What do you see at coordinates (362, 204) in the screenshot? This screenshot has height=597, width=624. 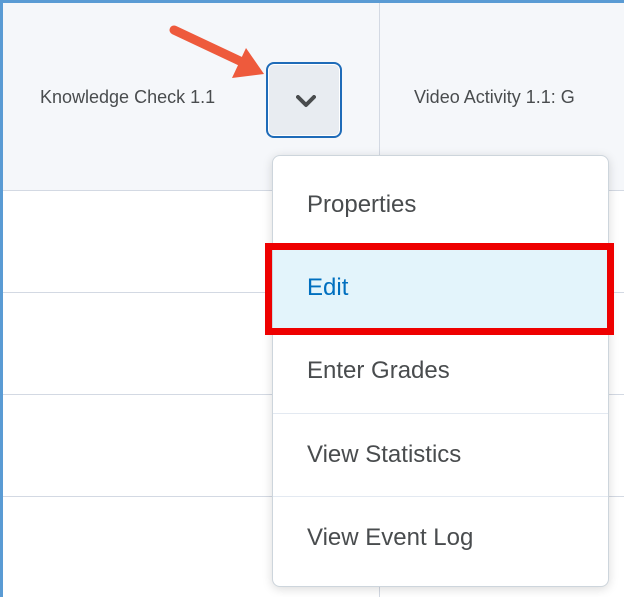 I see `menu-item-label: Properties` at bounding box center [362, 204].